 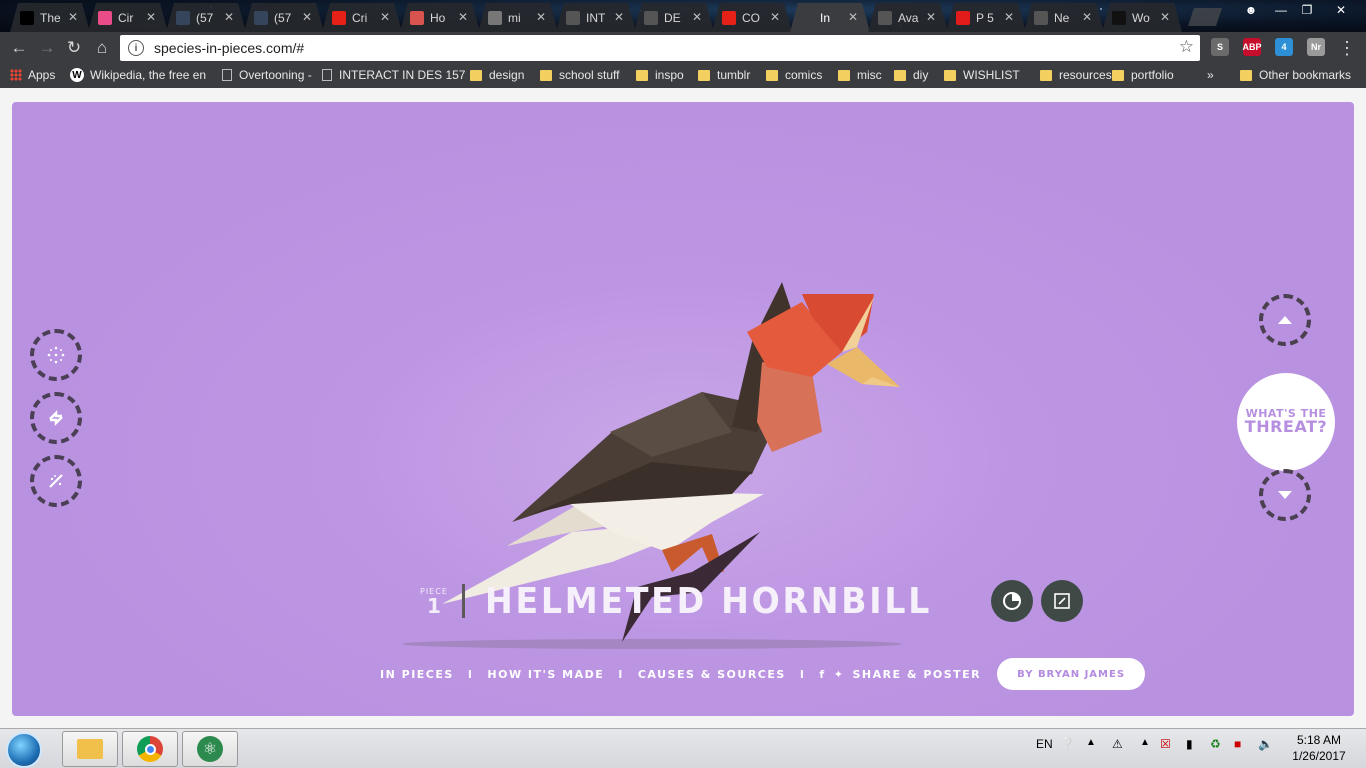 I want to click on close-window-button: ✕, so click(x=1341, y=10).